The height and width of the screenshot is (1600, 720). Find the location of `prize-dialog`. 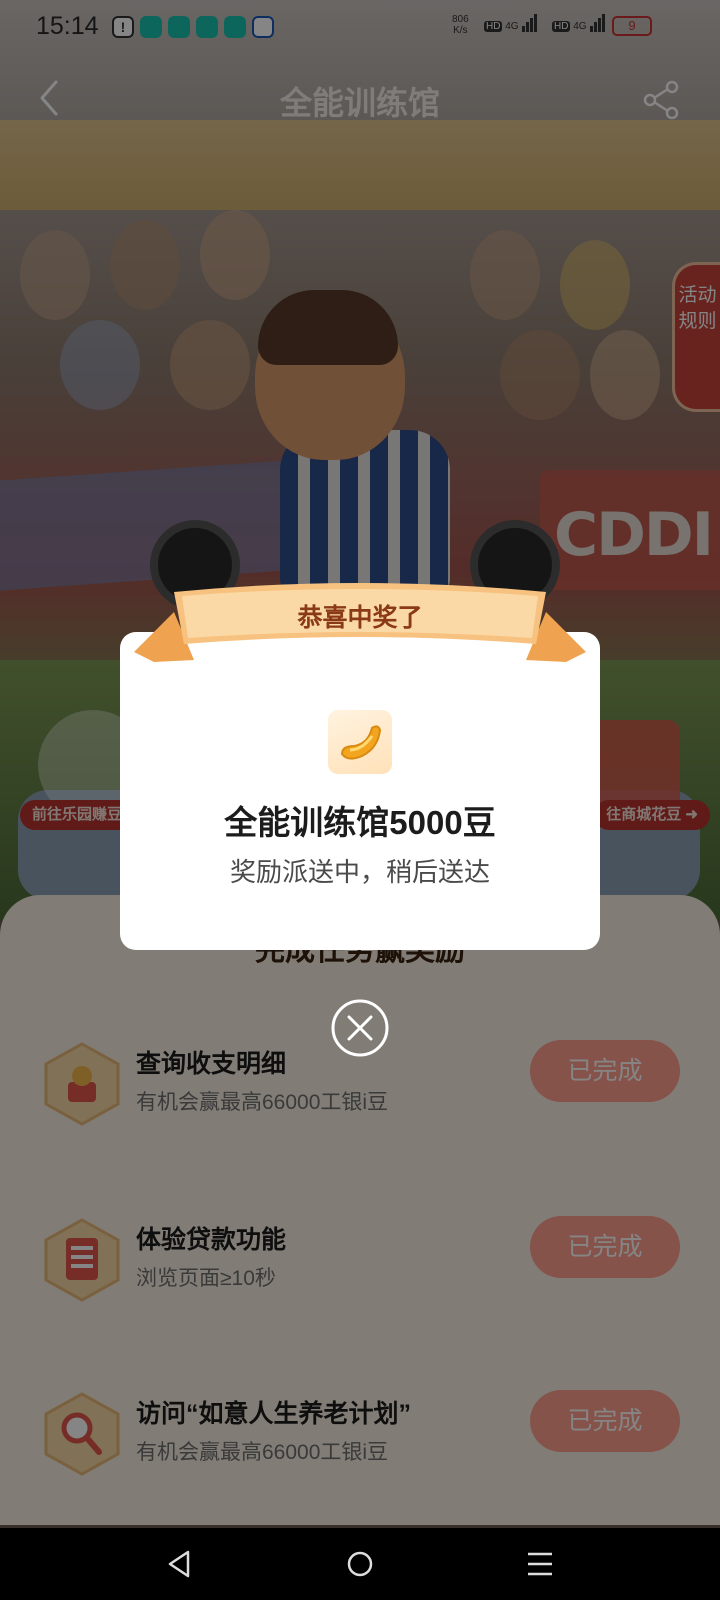

prize-dialog is located at coordinates (360, 791).